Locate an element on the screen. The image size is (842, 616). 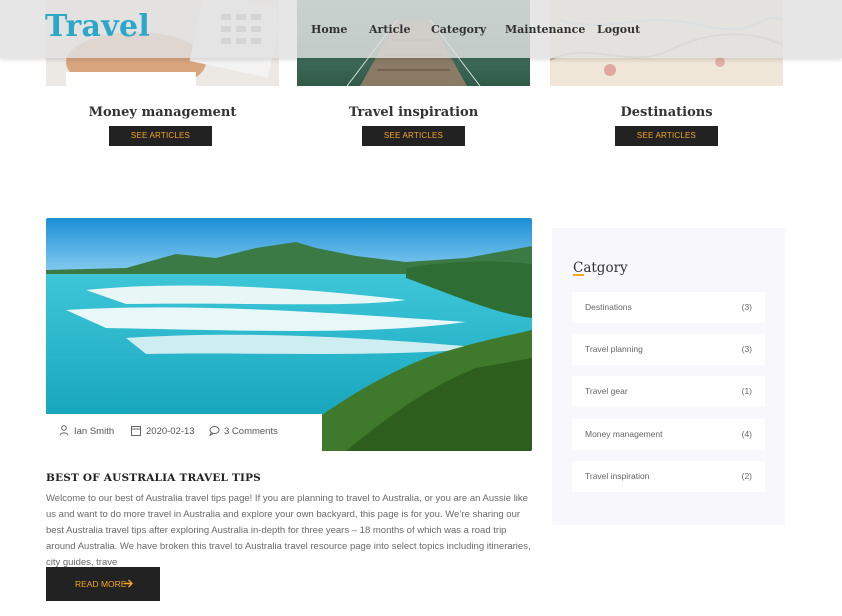
user-icon is located at coordinates (64, 430).